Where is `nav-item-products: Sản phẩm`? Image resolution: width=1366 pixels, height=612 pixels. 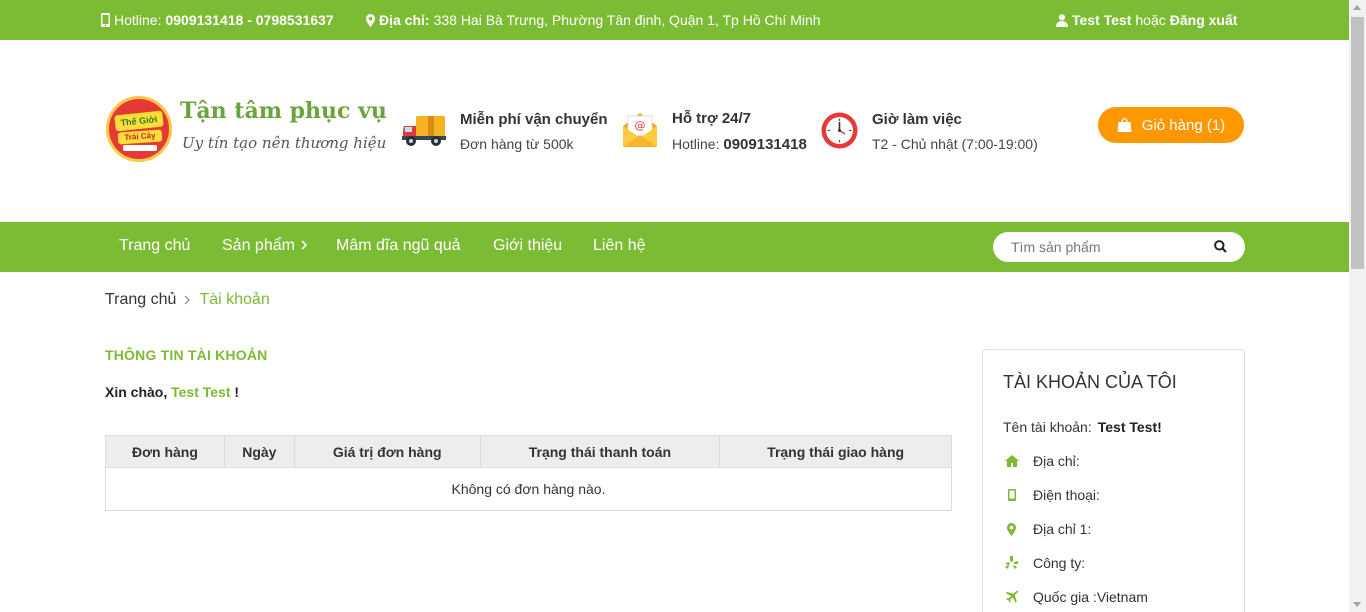
nav-item-products: Sản phẩm is located at coordinates (265, 246).